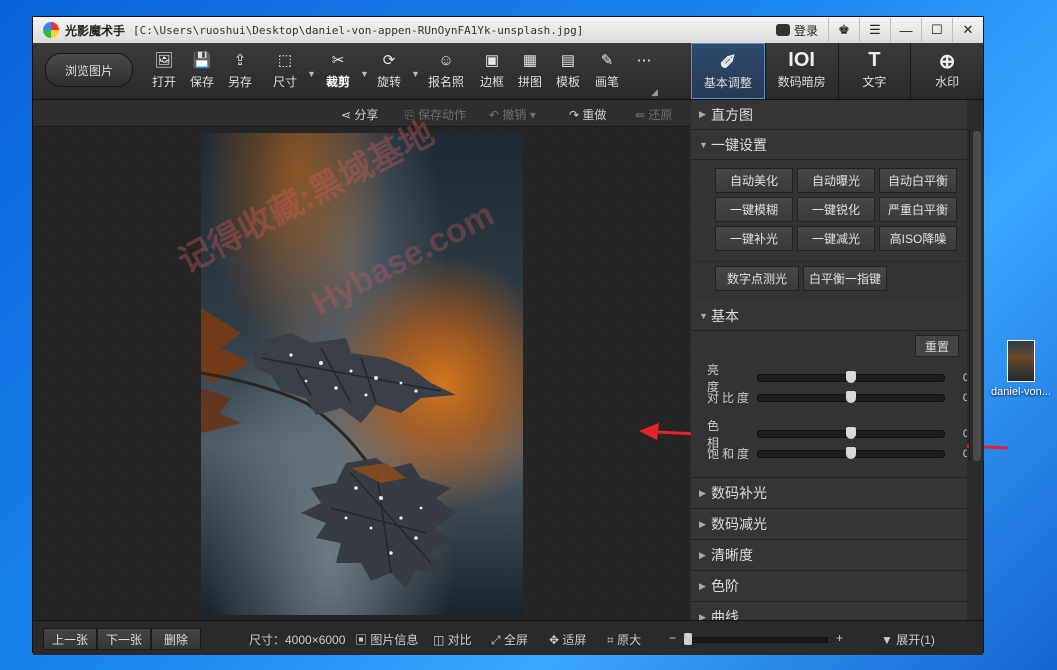 The height and width of the screenshot is (670, 1057). I want to click on original-size-button: ⌗ 原大, so click(624, 639).